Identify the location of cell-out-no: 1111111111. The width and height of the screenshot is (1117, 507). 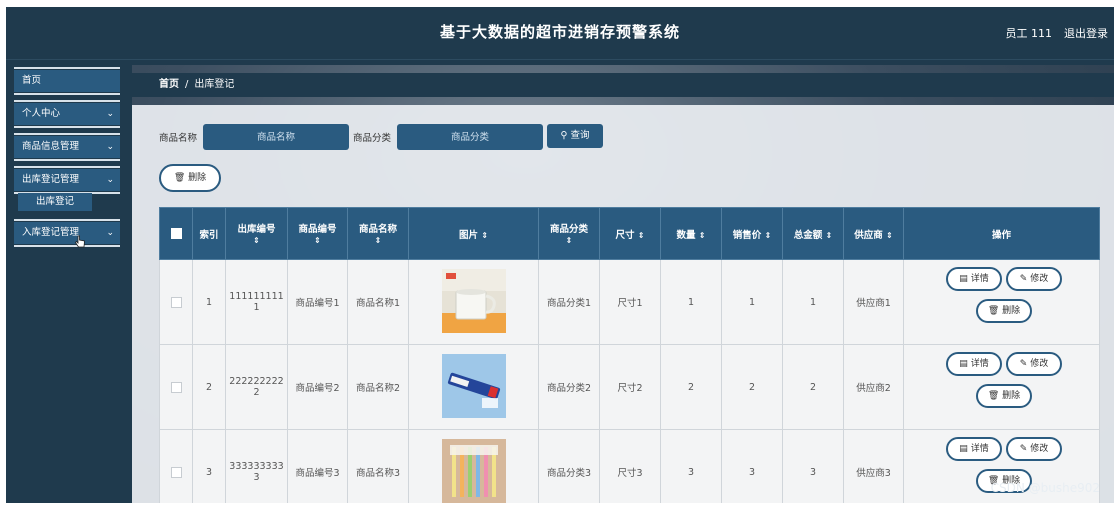
(256, 302).